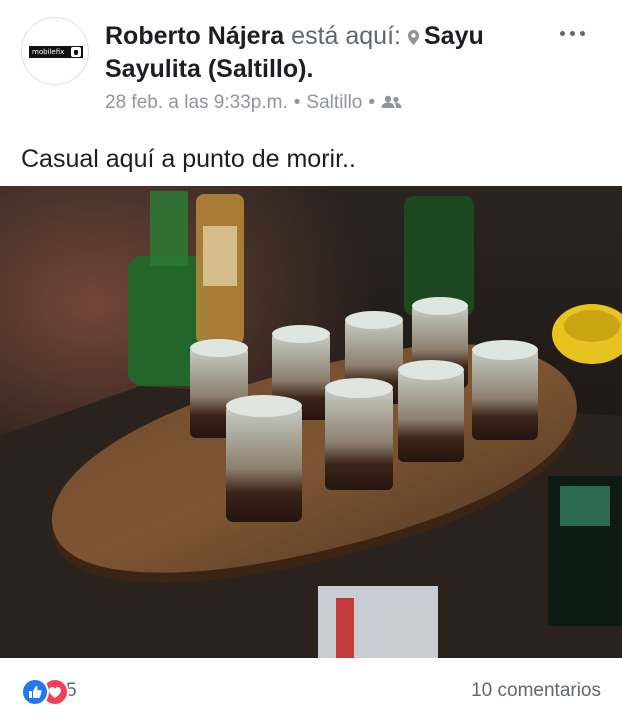 The image size is (622, 715). What do you see at coordinates (310, 69) in the screenshot?
I see `headline-period: .` at bounding box center [310, 69].